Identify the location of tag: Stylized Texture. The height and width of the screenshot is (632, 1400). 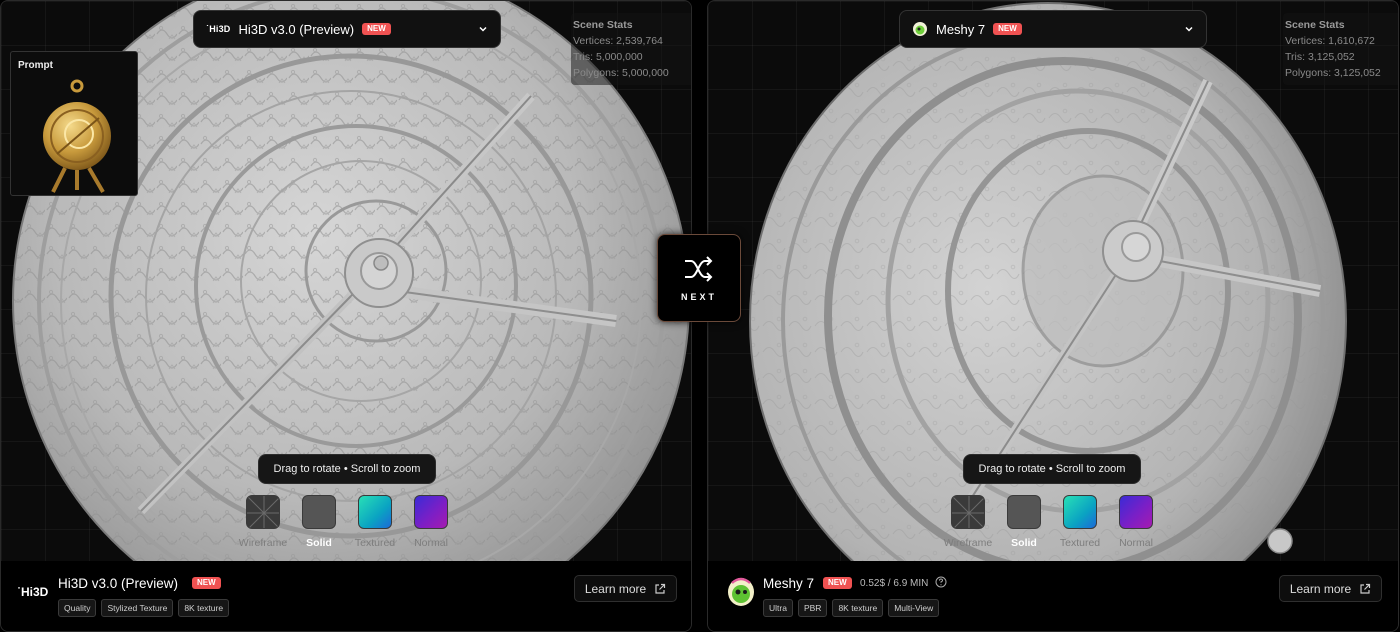
(137, 608).